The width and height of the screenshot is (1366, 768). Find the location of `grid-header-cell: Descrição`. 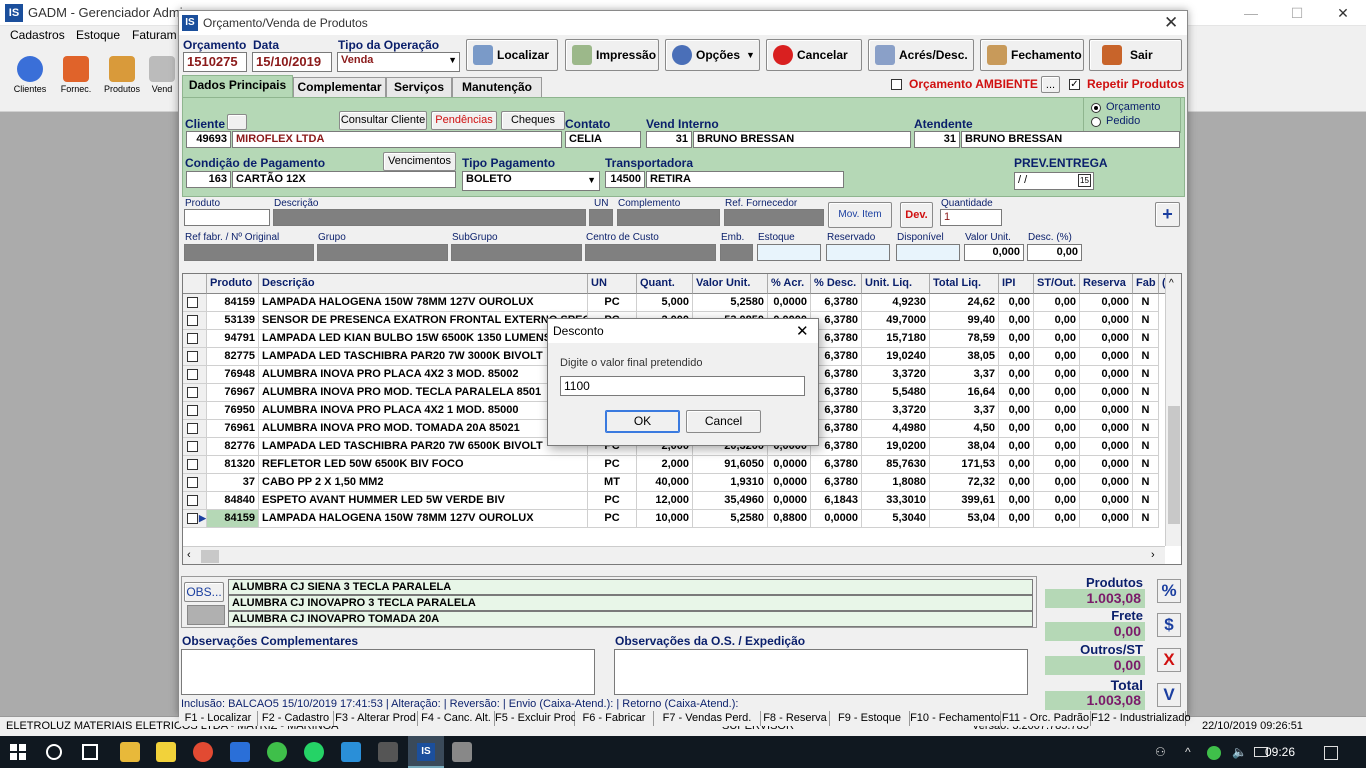

grid-header-cell: Descrição is located at coordinates (423, 284).